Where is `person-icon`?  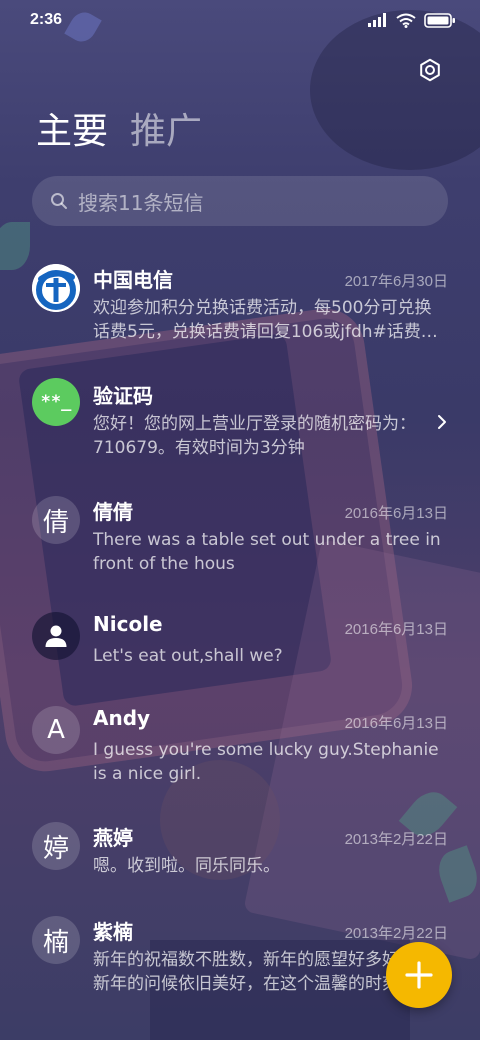 person-icon is located at coordinates (56, 636).